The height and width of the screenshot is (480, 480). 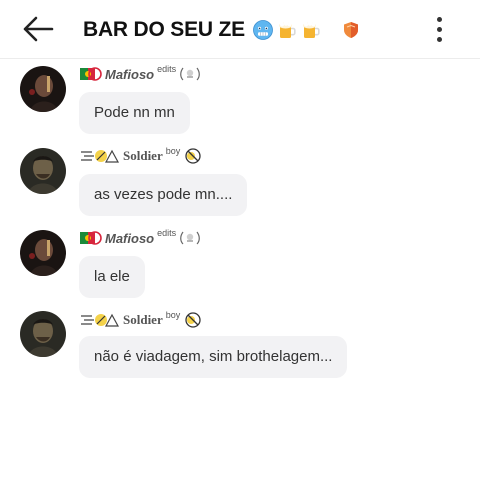 I want to click on back-button, so click(x=38, y=29).